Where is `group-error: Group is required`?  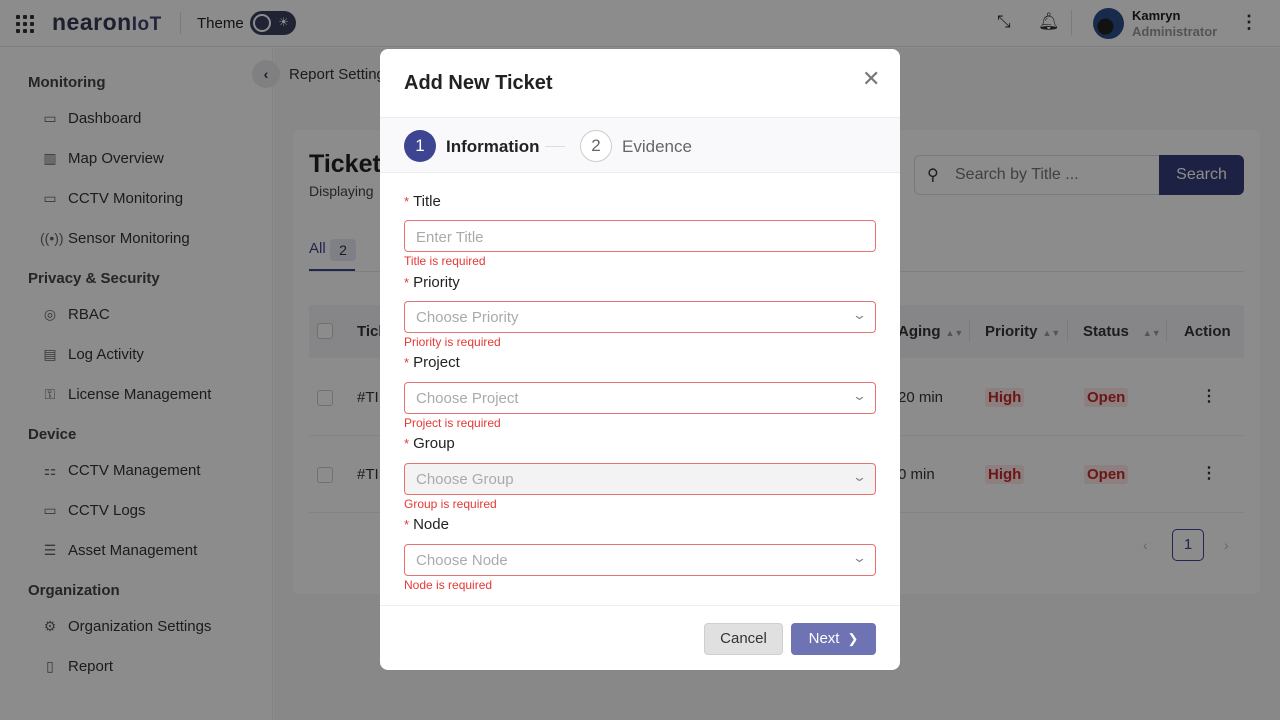 group-error: Group is required is located at coordinates (450, 504).